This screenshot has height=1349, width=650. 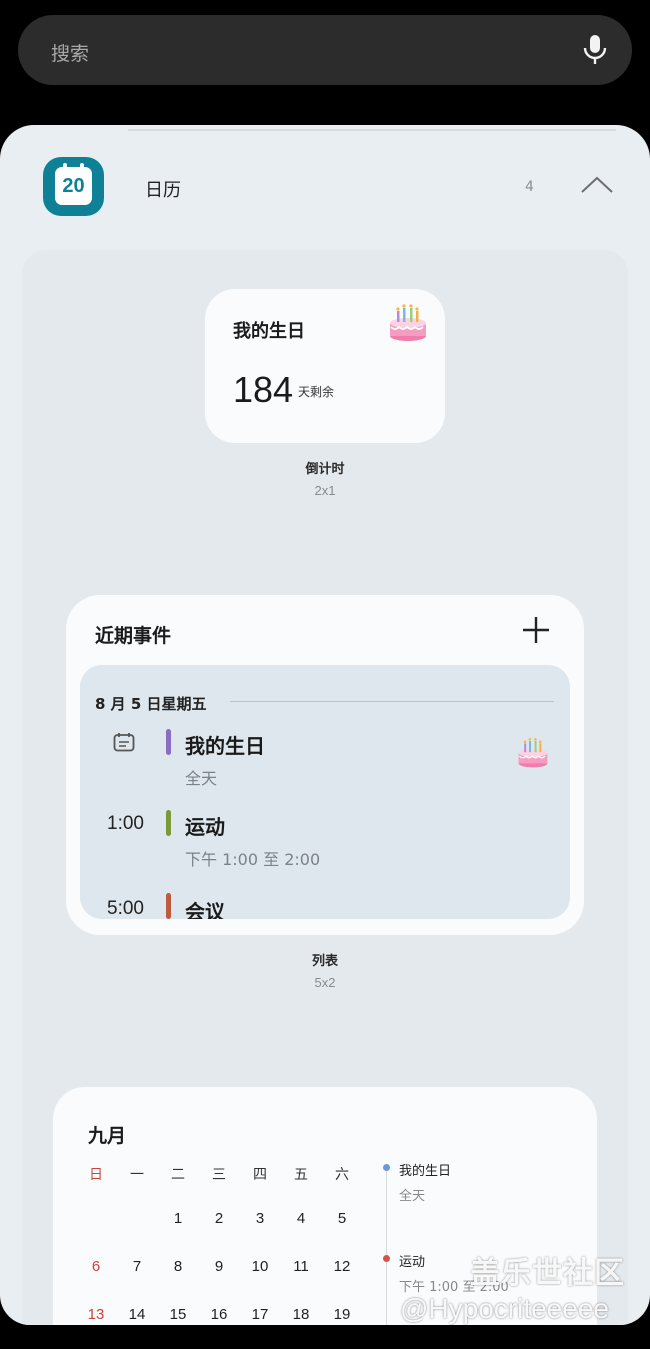 I want to click on countdown-caption: 倒计时 2x1, so click(x=325, y=478).